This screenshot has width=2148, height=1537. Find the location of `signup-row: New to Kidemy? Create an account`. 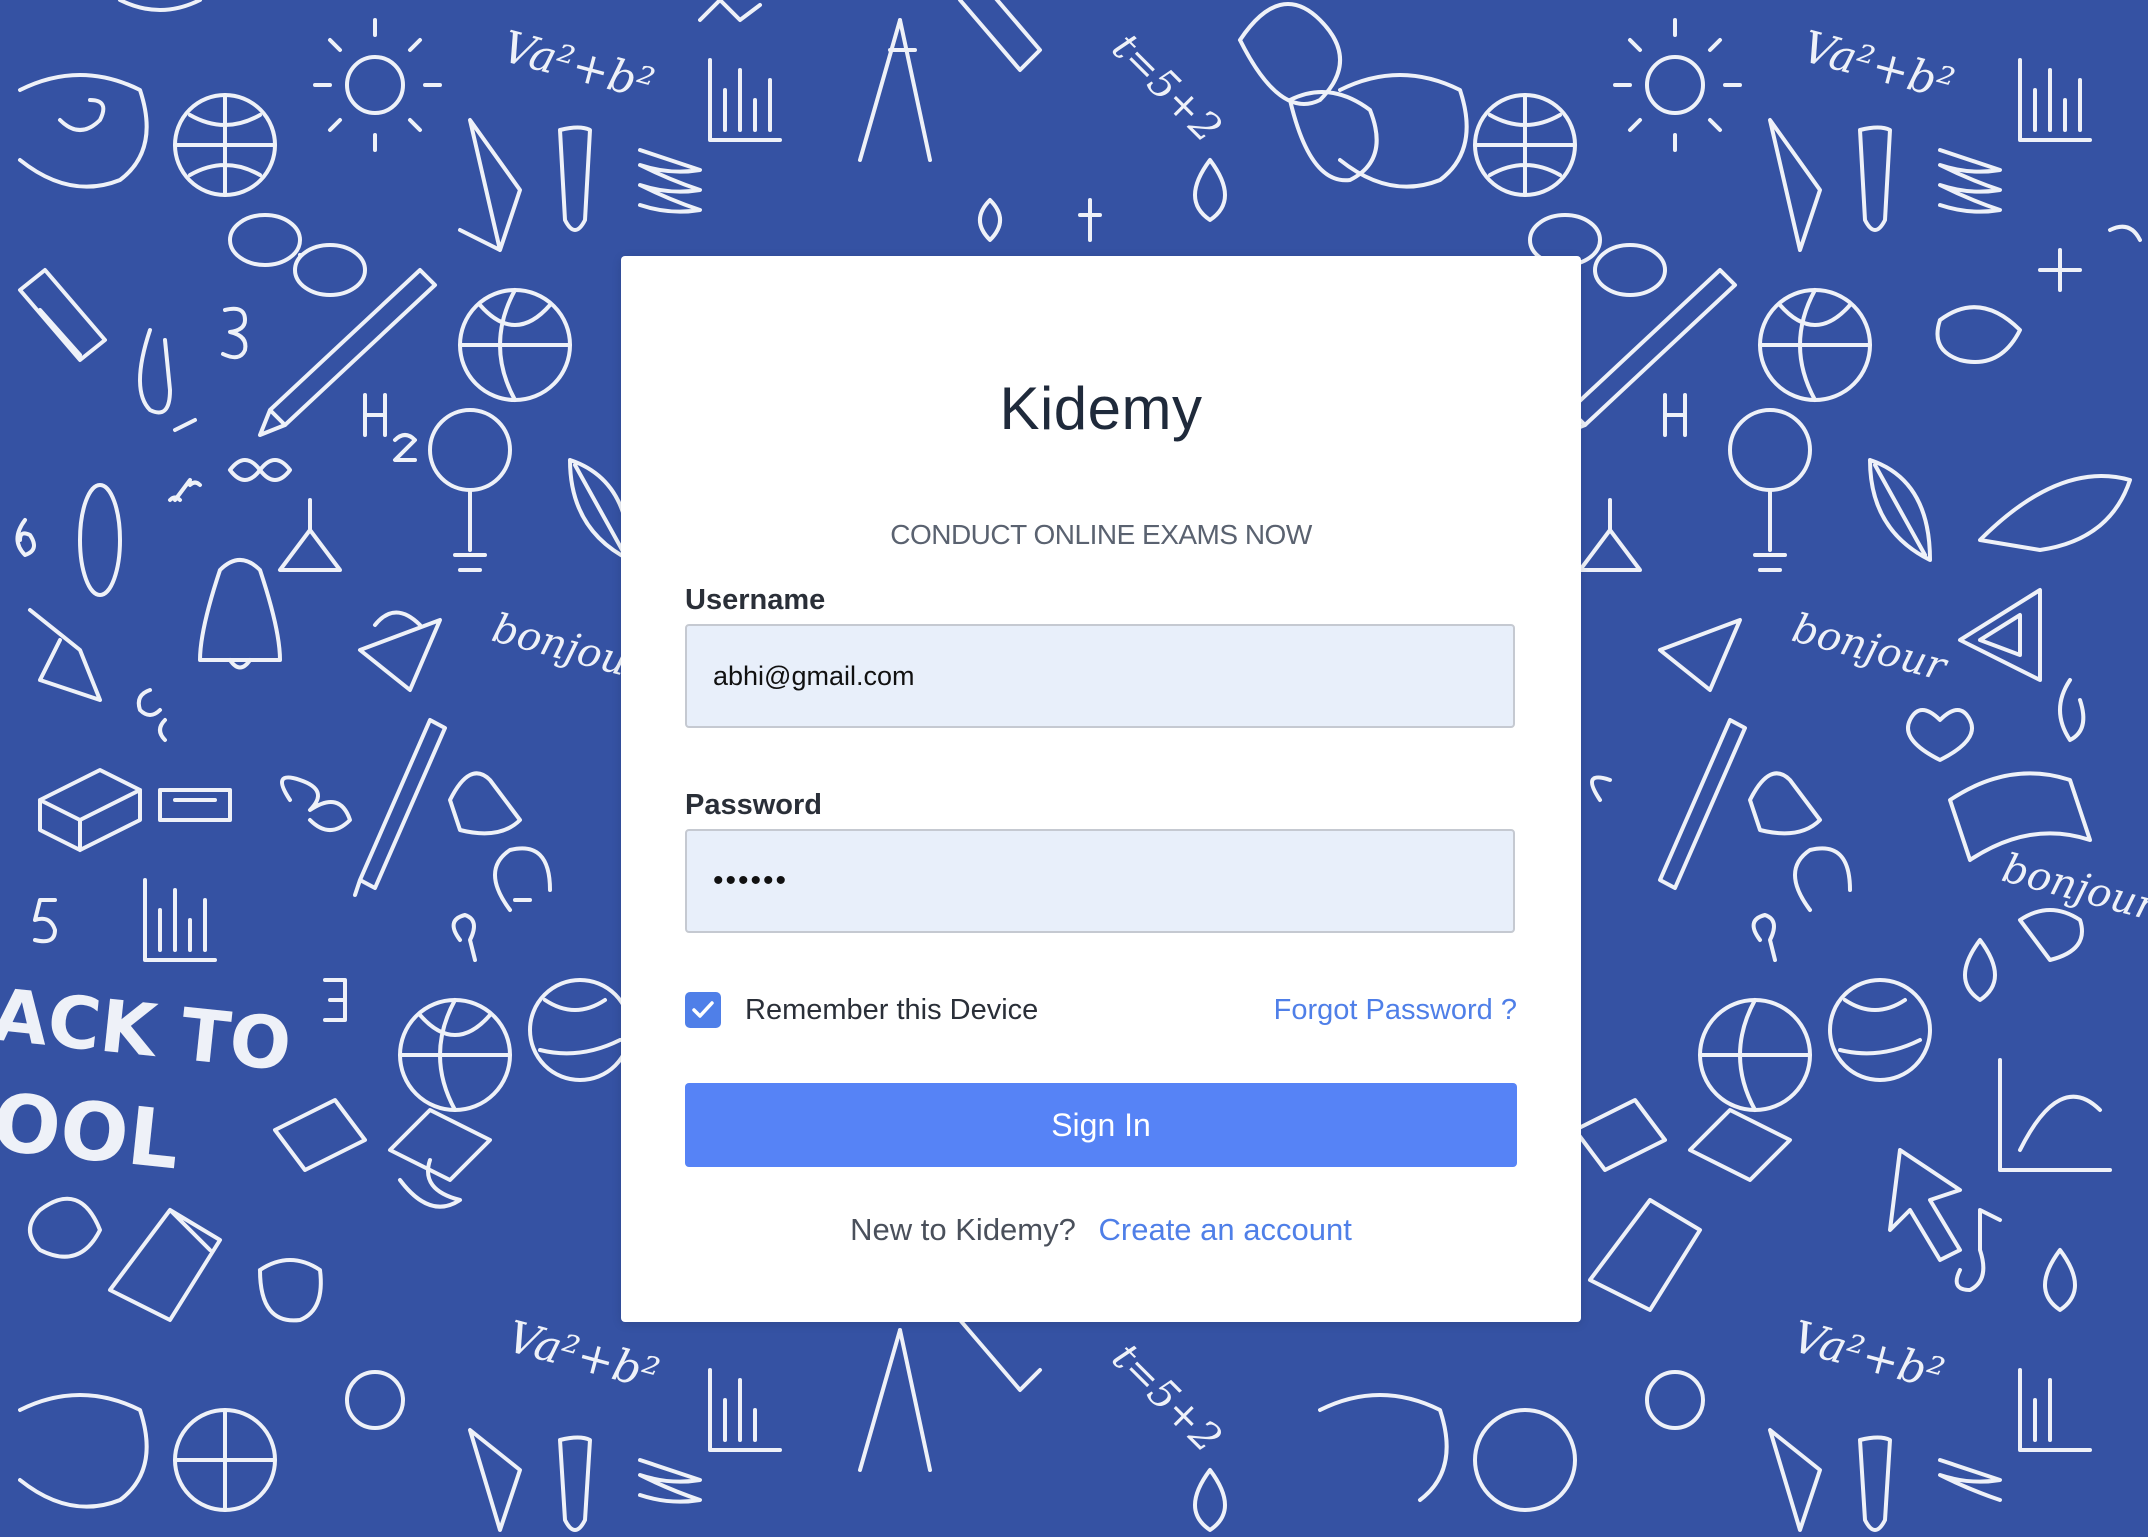

signup-row: New to Kidemy? Create an account is located at coordinates (1101, 1230).